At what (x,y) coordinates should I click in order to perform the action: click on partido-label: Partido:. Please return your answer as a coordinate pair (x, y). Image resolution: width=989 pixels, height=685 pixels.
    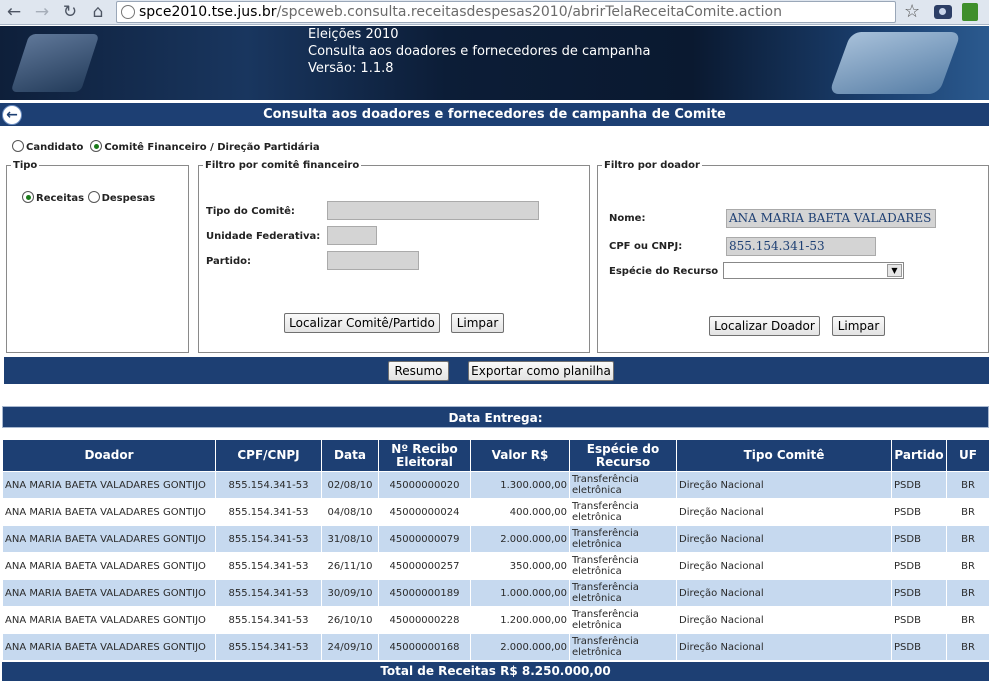
    Looking at the image, I should click on (228, 261).